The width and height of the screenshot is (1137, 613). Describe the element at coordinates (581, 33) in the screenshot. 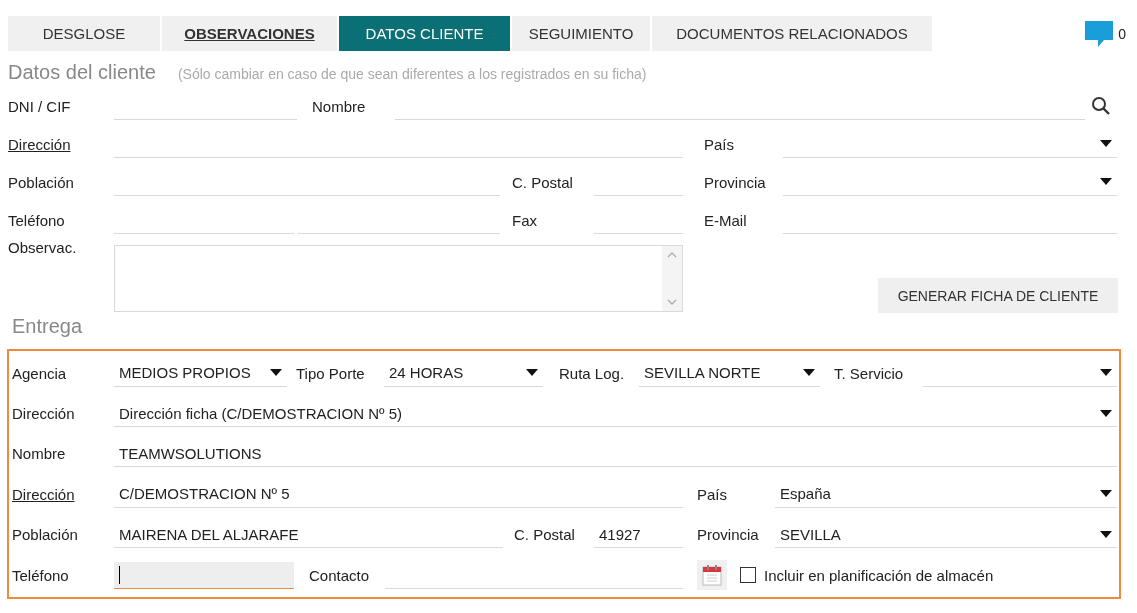

I see `tab: SEGUIMIENTO` at that location.